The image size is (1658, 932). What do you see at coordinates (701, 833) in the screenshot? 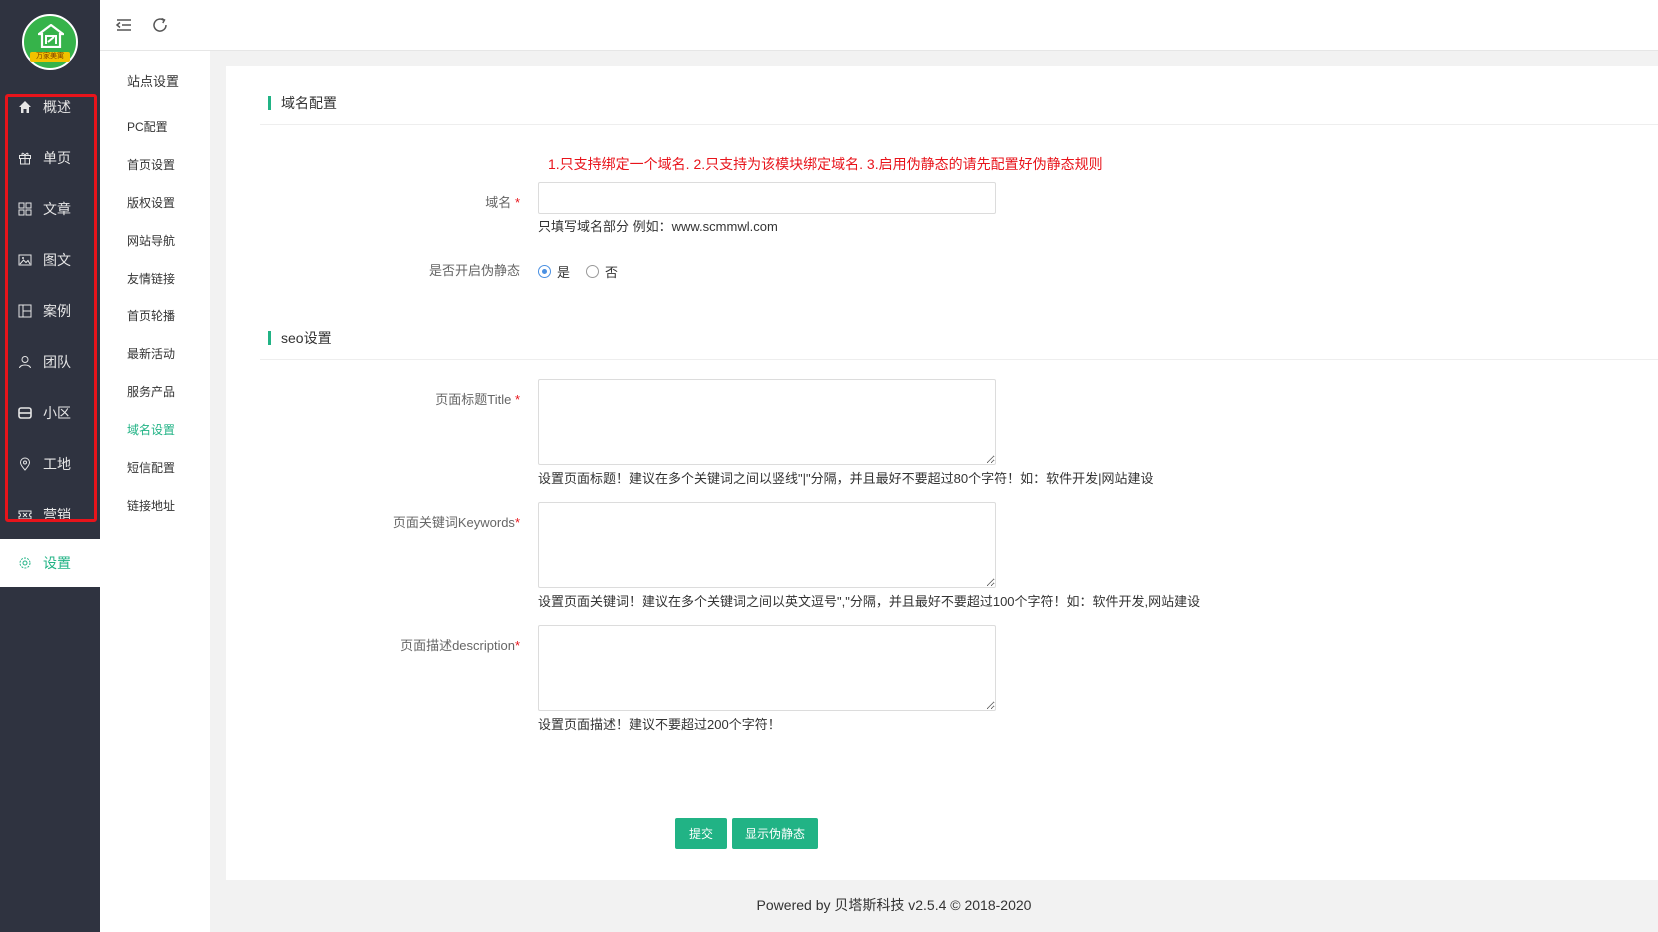
I see `submit-button: 提交` at bounding box center [701, 833].